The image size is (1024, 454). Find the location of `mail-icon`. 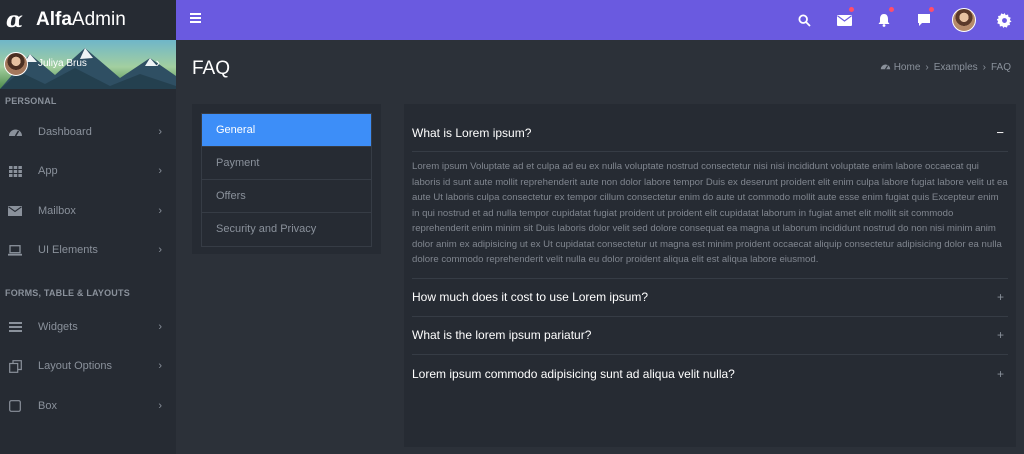

mail-icon is located at coordinates (844, 20).